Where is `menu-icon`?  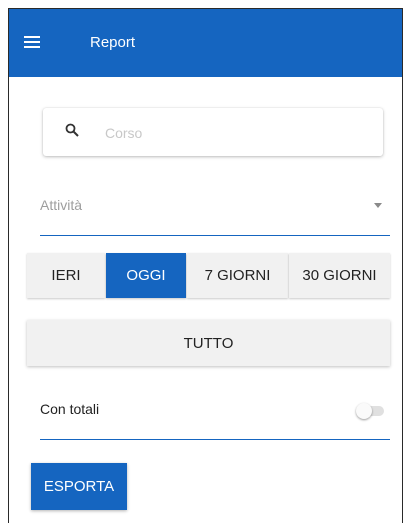 menu-icon is located at coordinates (32, 42).